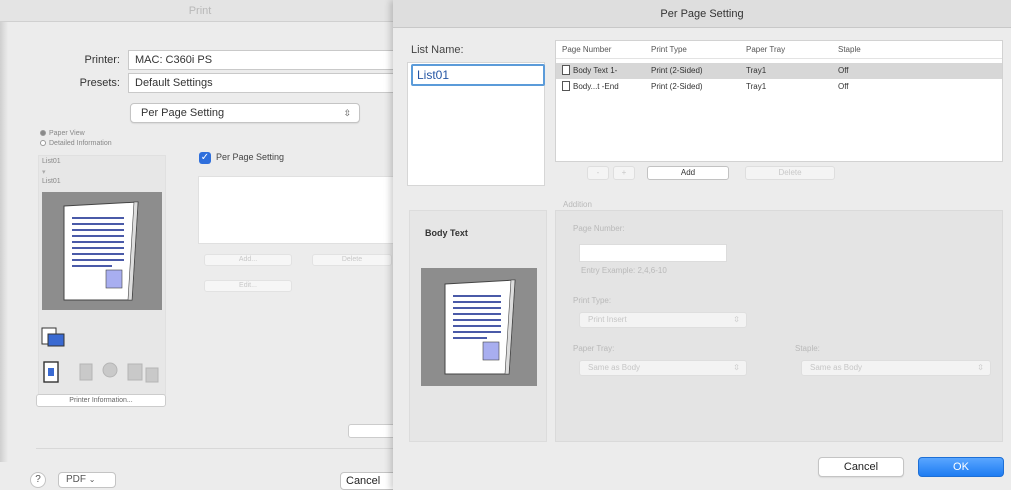 The height and width of the screenshot is (490, 1011). I want to click on radio-paper-view-label: Paper View, so click(67, 133).